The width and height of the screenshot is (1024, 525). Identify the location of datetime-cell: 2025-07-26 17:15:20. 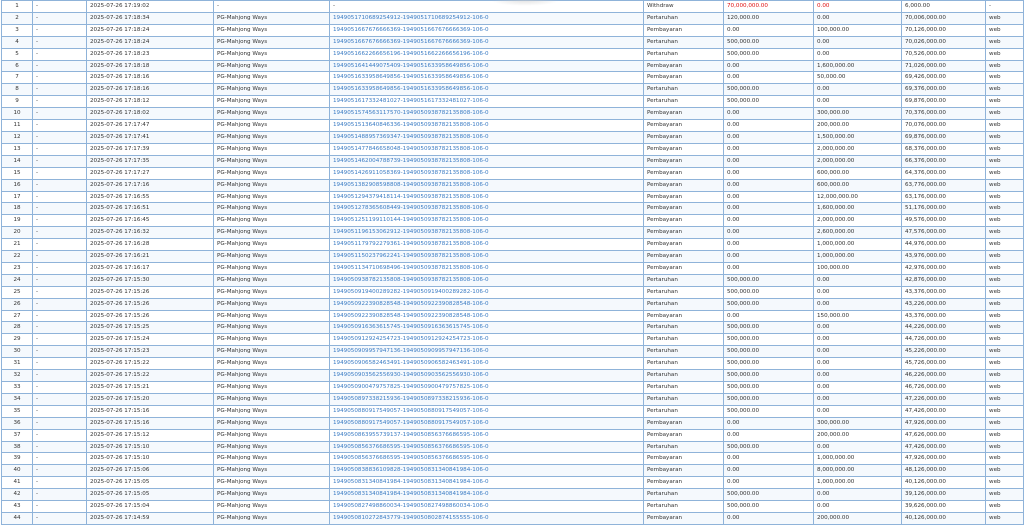
(150, 399).